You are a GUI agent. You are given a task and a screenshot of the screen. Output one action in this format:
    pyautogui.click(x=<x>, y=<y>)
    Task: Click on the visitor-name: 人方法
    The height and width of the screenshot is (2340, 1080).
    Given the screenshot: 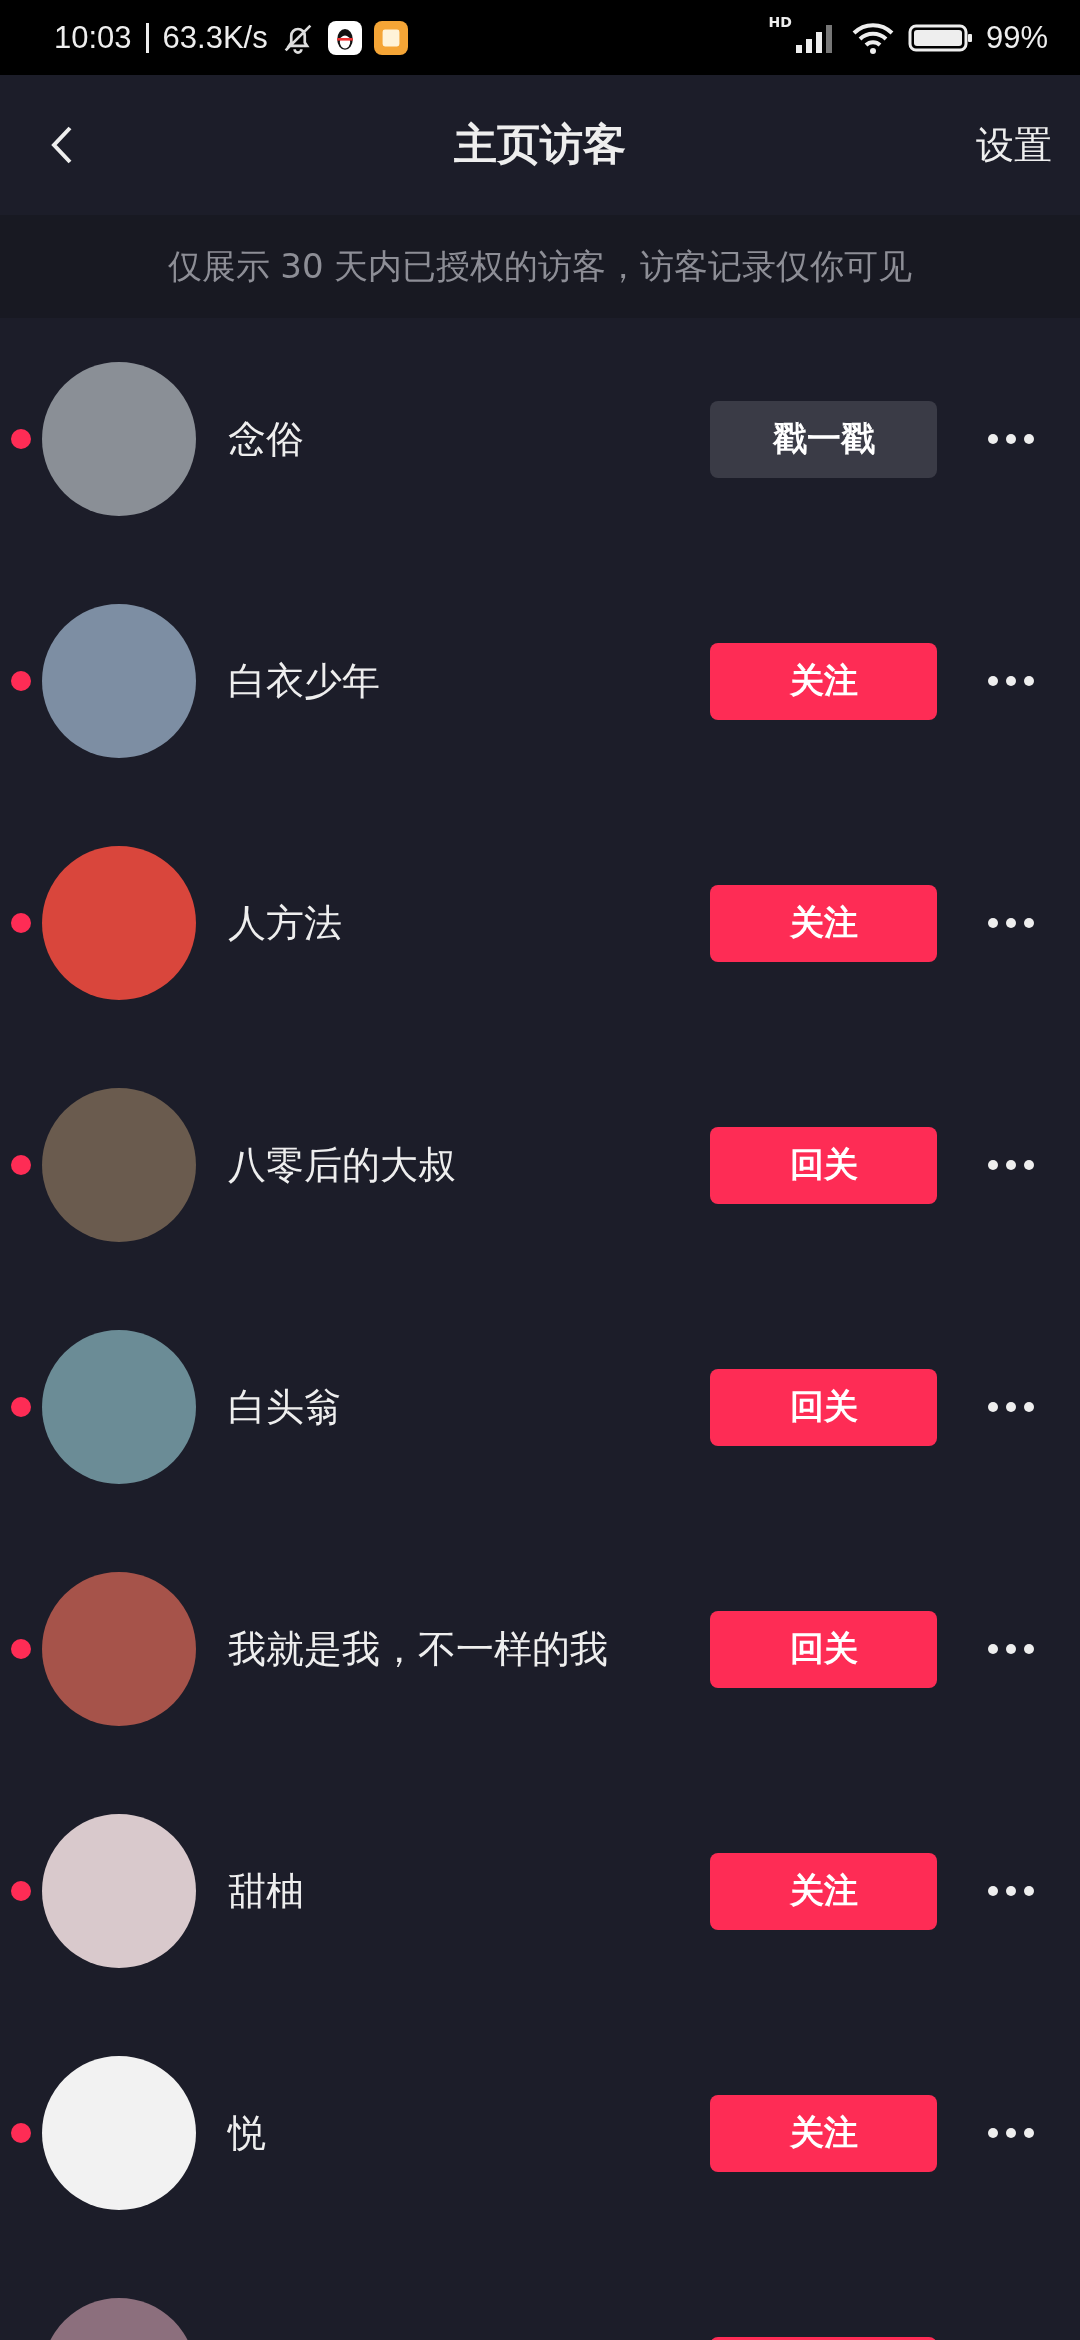 What is the action you would take?
    pyautogui.click(x=285, y=923)
    